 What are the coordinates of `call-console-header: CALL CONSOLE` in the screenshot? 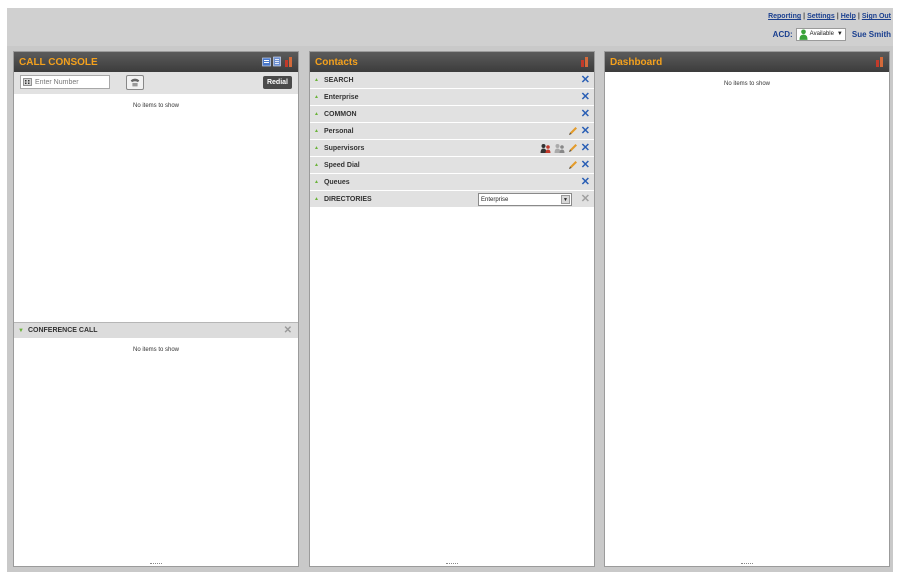 It's located at (156, 62).